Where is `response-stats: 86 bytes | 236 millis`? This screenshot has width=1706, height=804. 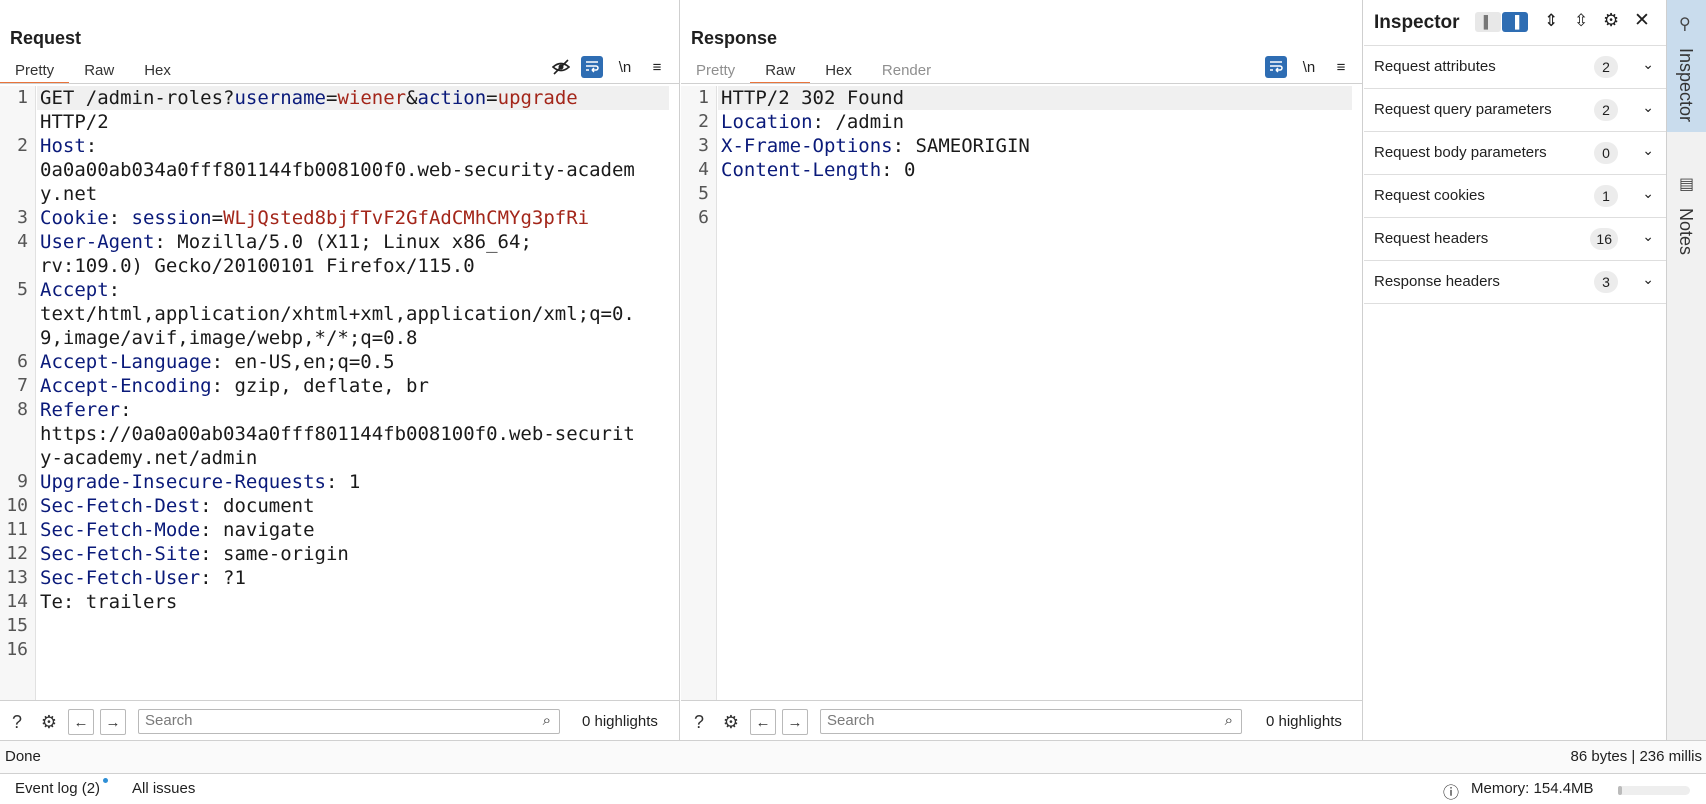 response-stats: 86 bytes | 236 millis is located at coordinates (1636, 756).